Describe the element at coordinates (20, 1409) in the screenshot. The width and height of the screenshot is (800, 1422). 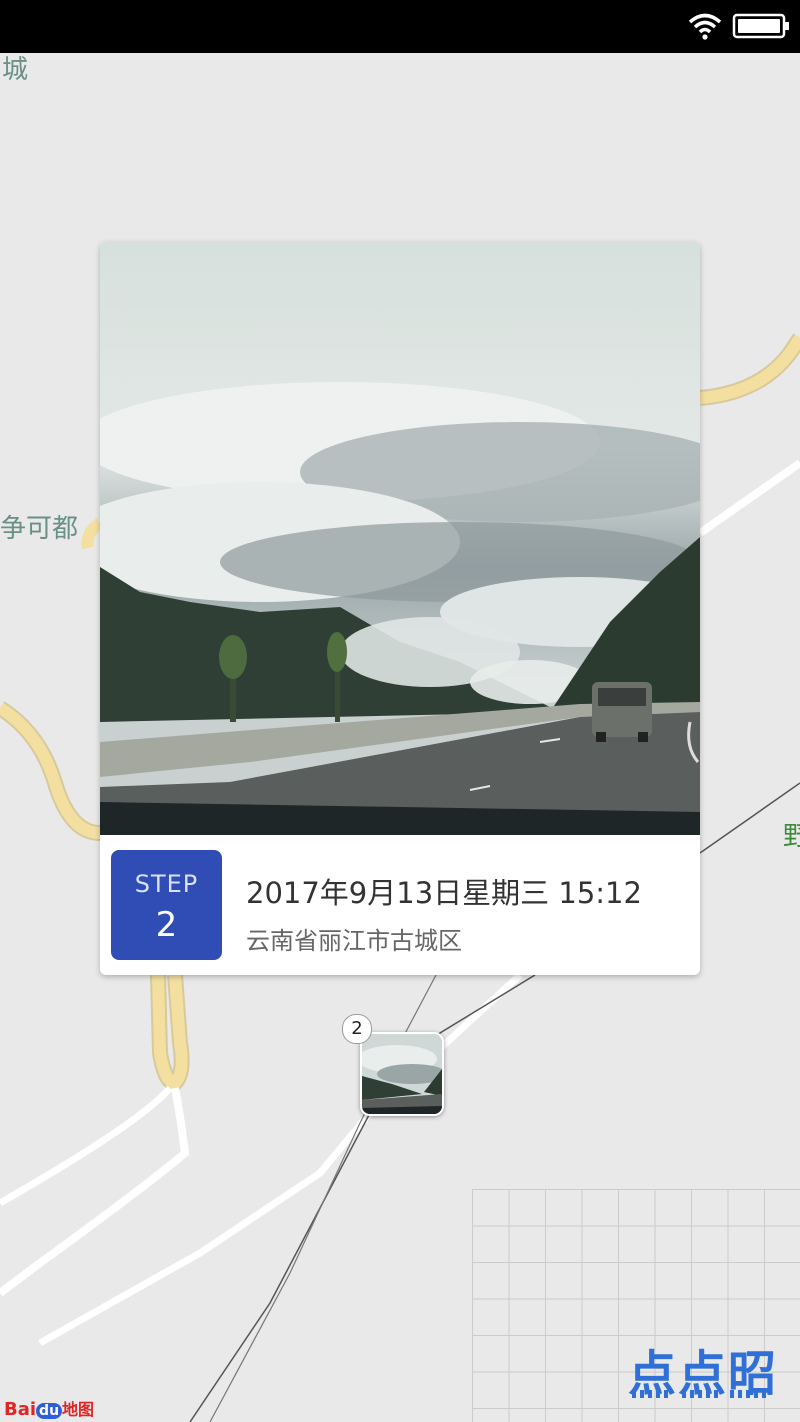
I see `baidu-logo-bai: Bai` at that location.